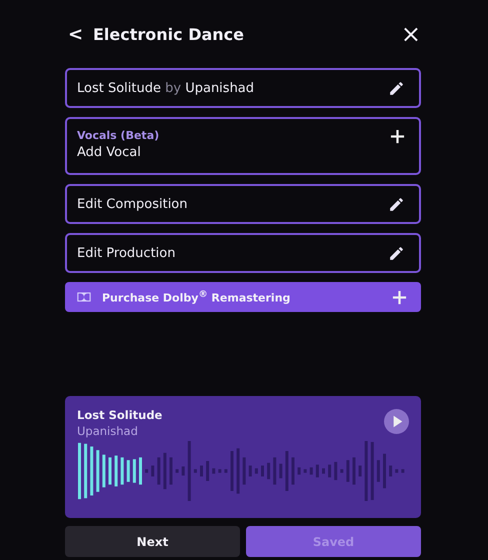 The height and width of the screenshot is (560, 488). Describe the element at coordinates (152, 541) in the screenshot. I see `action-button: Next` at that location.